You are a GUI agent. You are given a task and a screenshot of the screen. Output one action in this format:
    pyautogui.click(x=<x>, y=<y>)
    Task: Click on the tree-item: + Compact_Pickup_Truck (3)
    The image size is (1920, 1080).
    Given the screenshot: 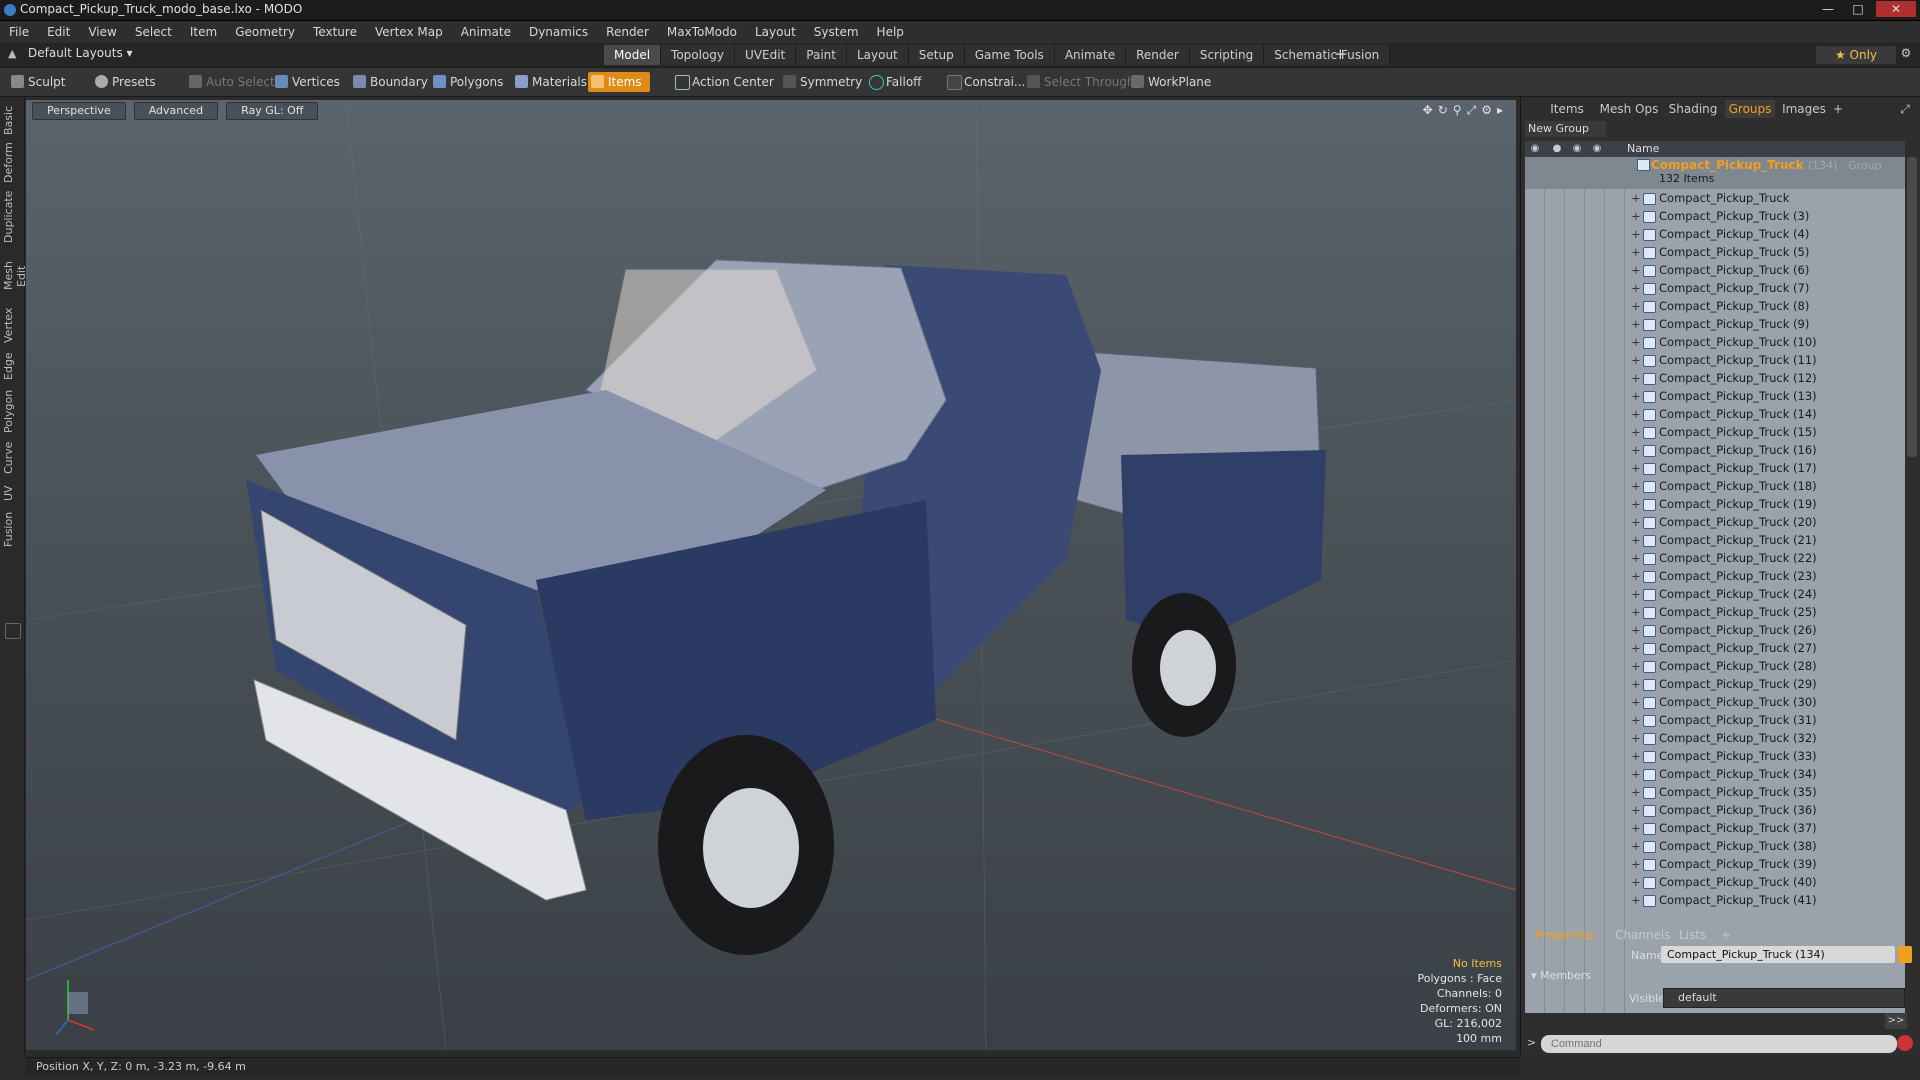 What is the action you would take?
    pyautogui.click(x=1715, y=216)
    